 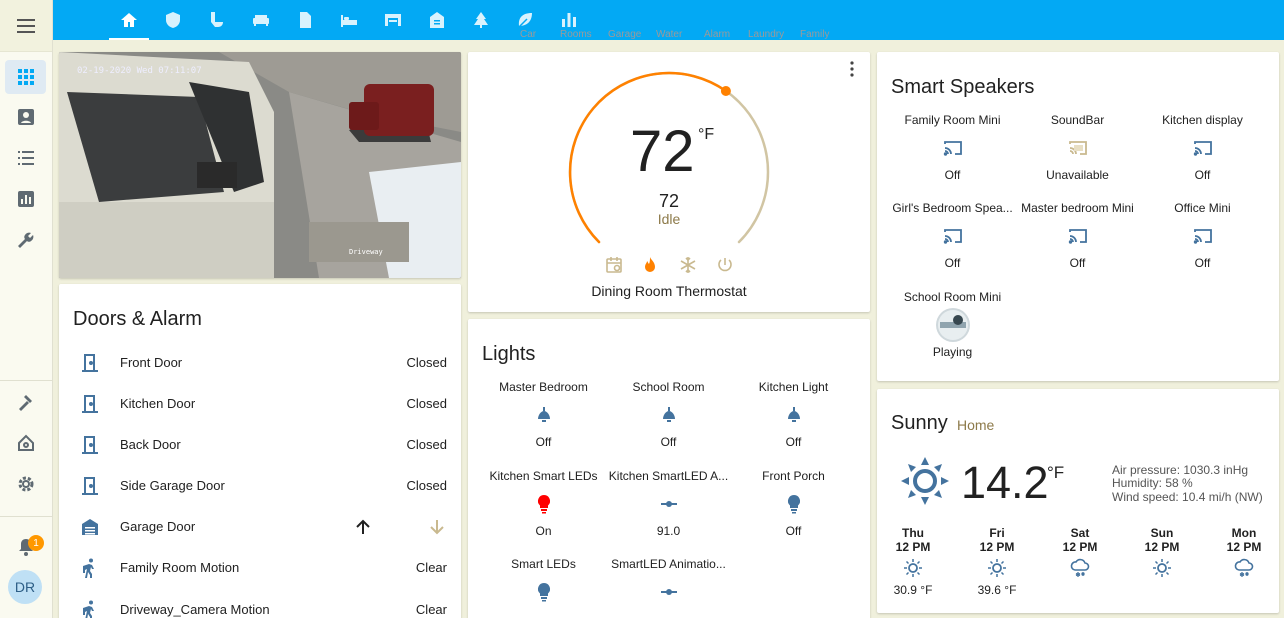 I want to click on tile-name: Office Mini, so click(x=1202, y=208).